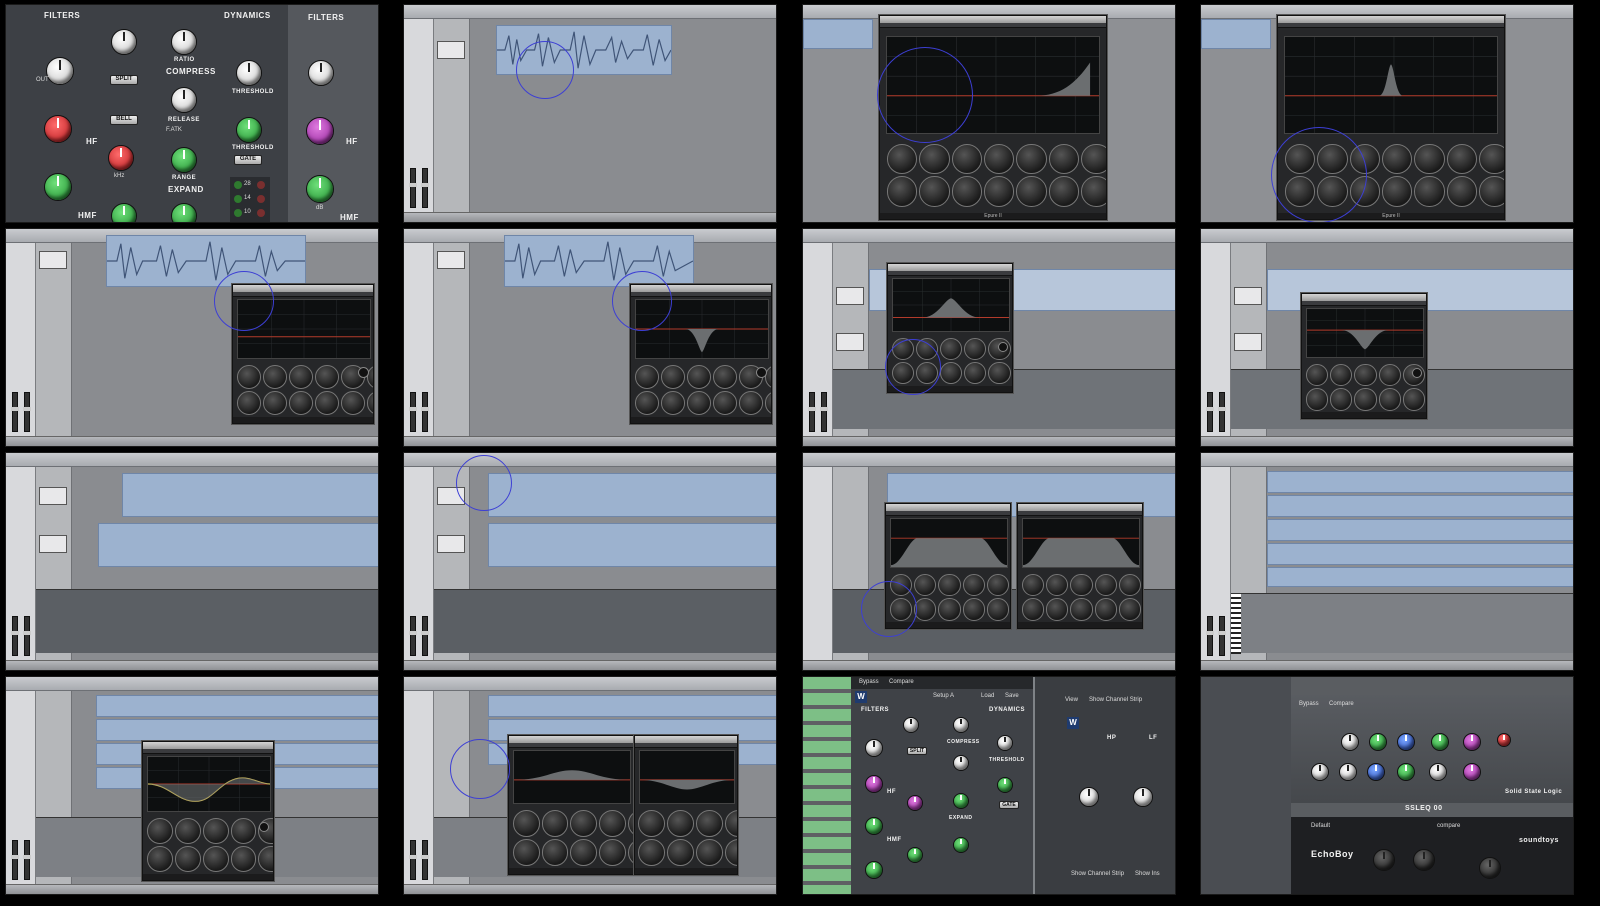  Describe the element at coordinates (874, 870) in the screenshot. I see `lower-knob` at that location.